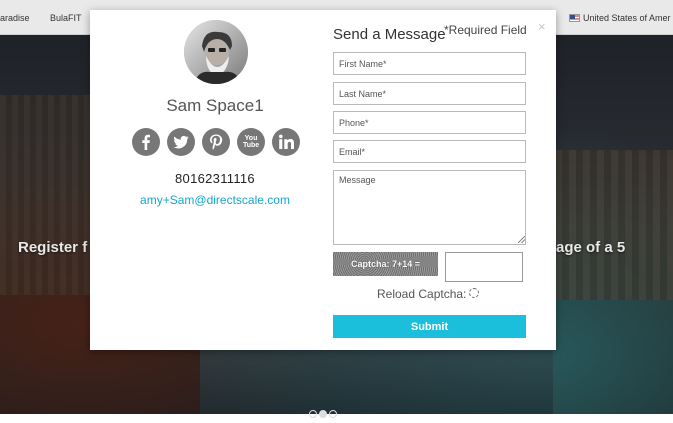  Describe the element at coordinates (215, 200) in the screenshot. I see `profile-email-link: amy+Sam@directscale.com` at that location.